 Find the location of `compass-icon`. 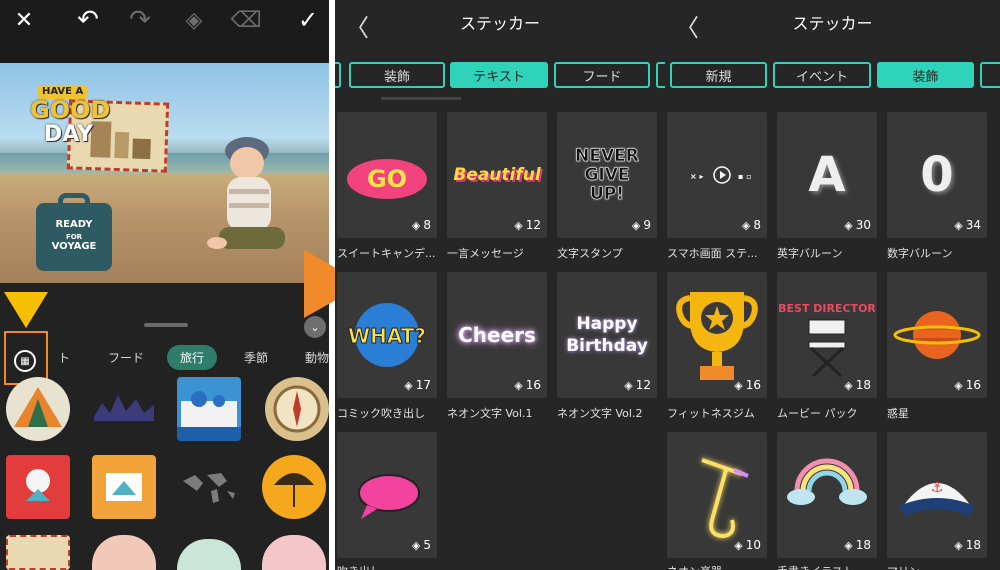

compass-icon is located at coordinates (297, 409).